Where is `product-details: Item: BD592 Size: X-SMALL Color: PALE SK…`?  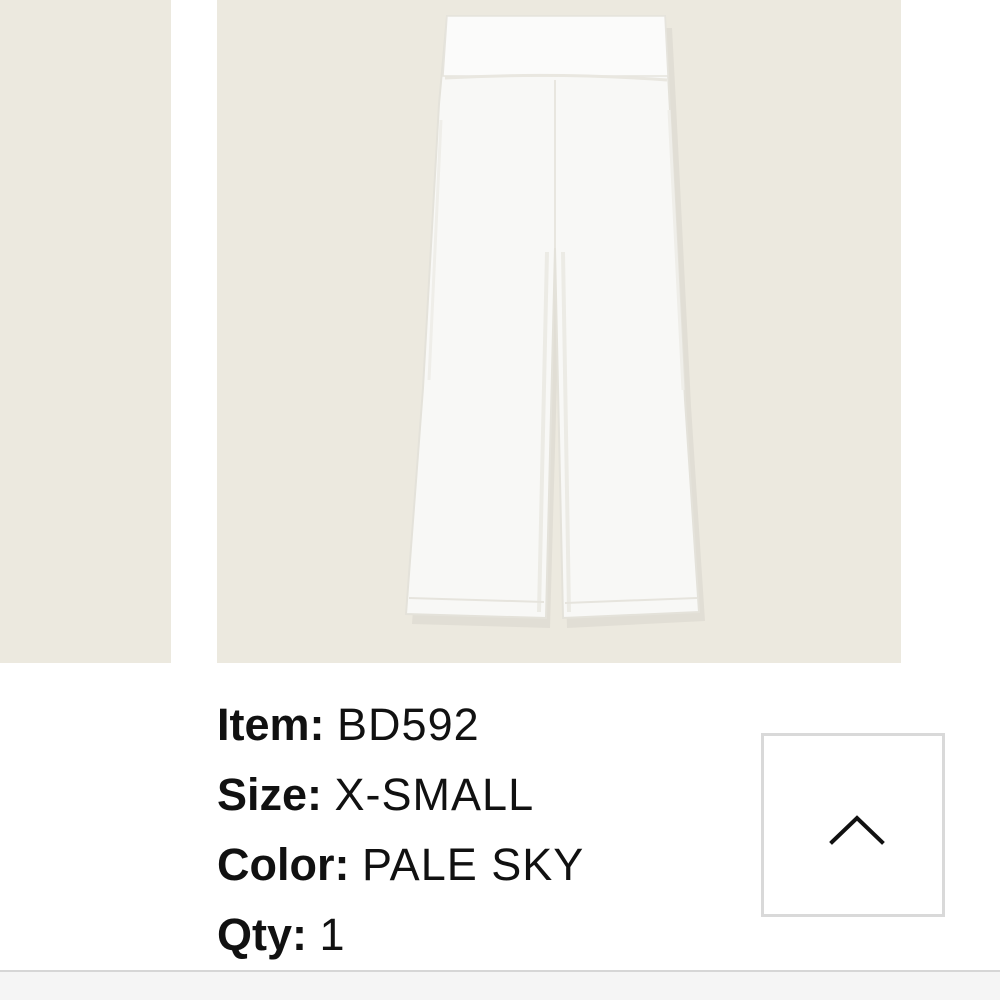
product-details: Item: BD592 Size: X-SMALL Color: PALE SK… is located at coordinates (477, 834).